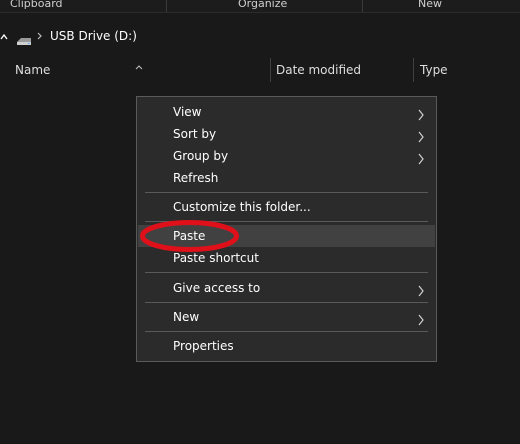 The height and width of the screenshot is (444, 520). What do you see at coordinates (186, 317) in the screenshot?
I see `menu-item-label: New` at bounding box center [186, 317].